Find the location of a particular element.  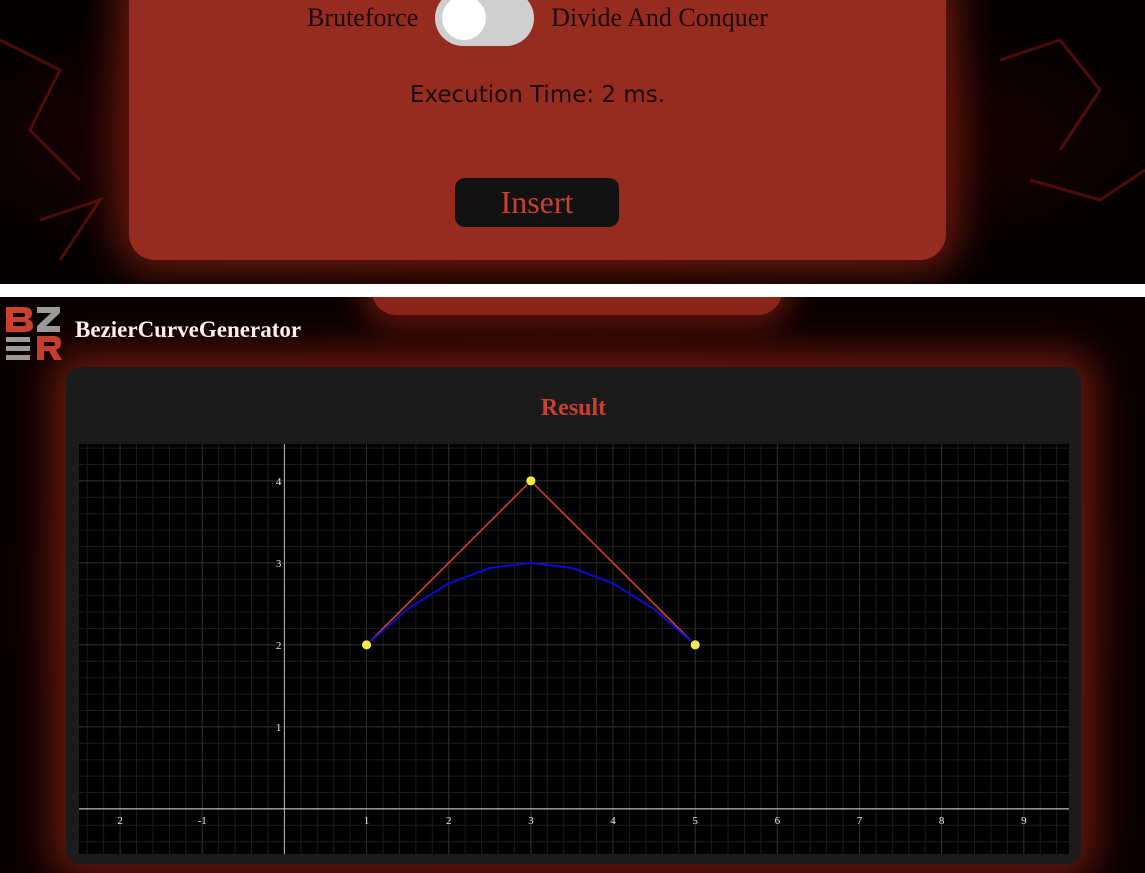

algorithm-toggle-switch is located at coordinates (485, 23).